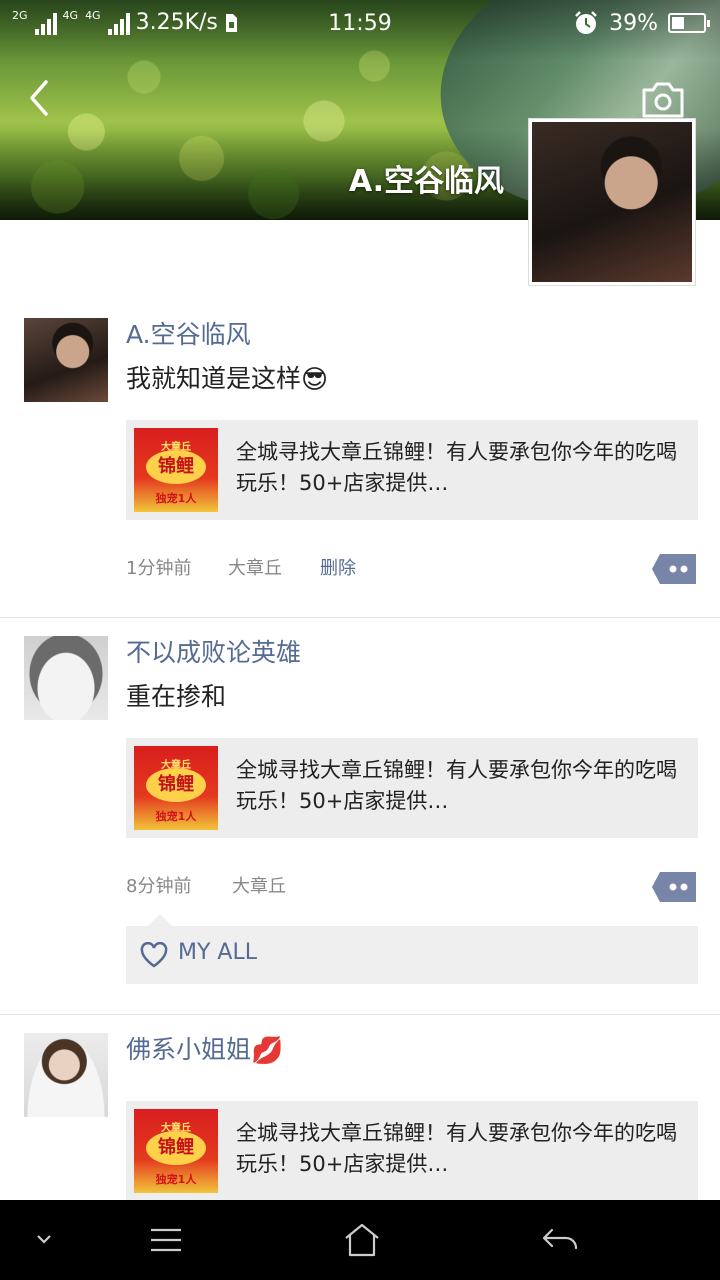 This screenshot has width=720, height=1280. I want to click on liker-name: MY ALL, so click(217, 952).